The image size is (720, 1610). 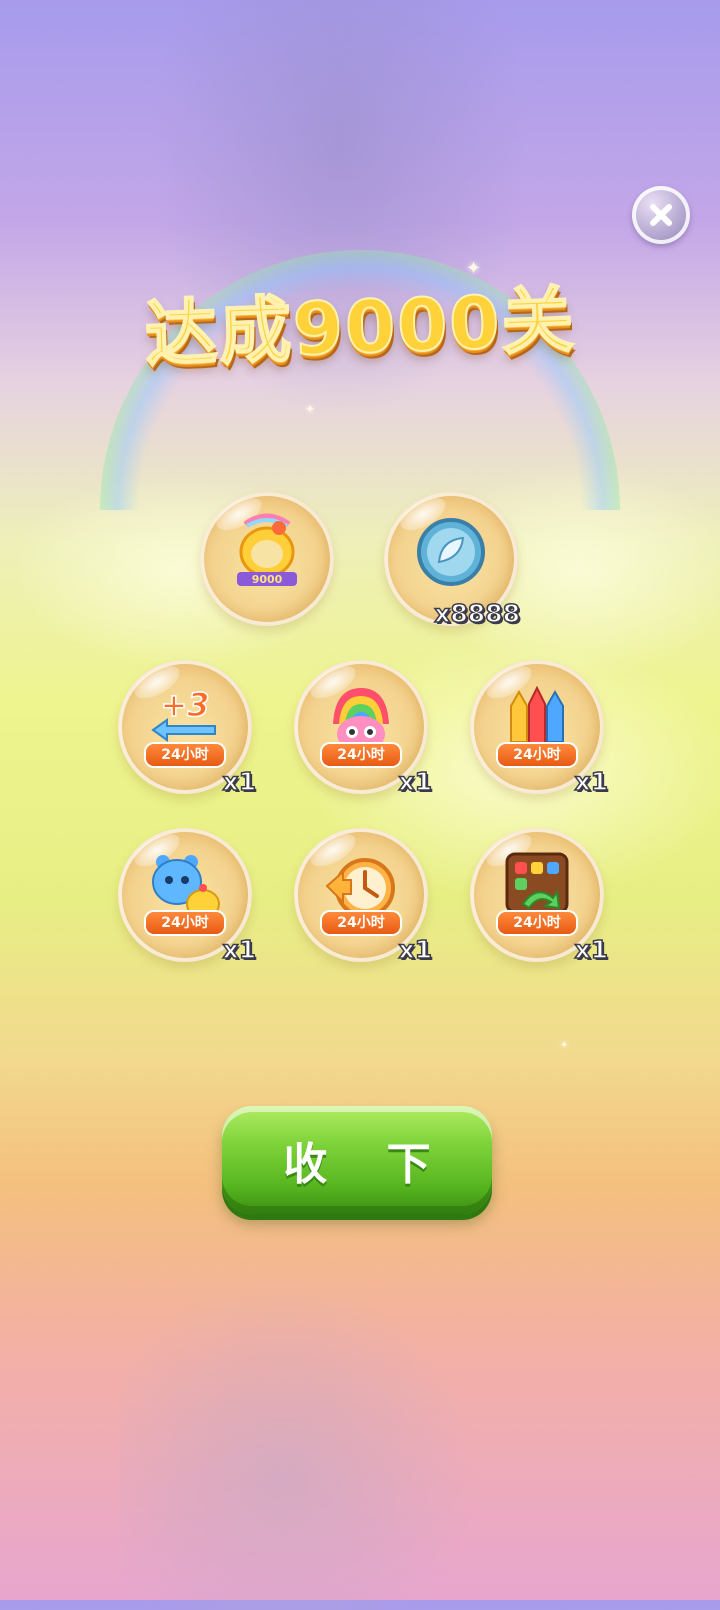 I want to click on reward-animal-pair: 24小时 x1, so click(x=187, y=896).